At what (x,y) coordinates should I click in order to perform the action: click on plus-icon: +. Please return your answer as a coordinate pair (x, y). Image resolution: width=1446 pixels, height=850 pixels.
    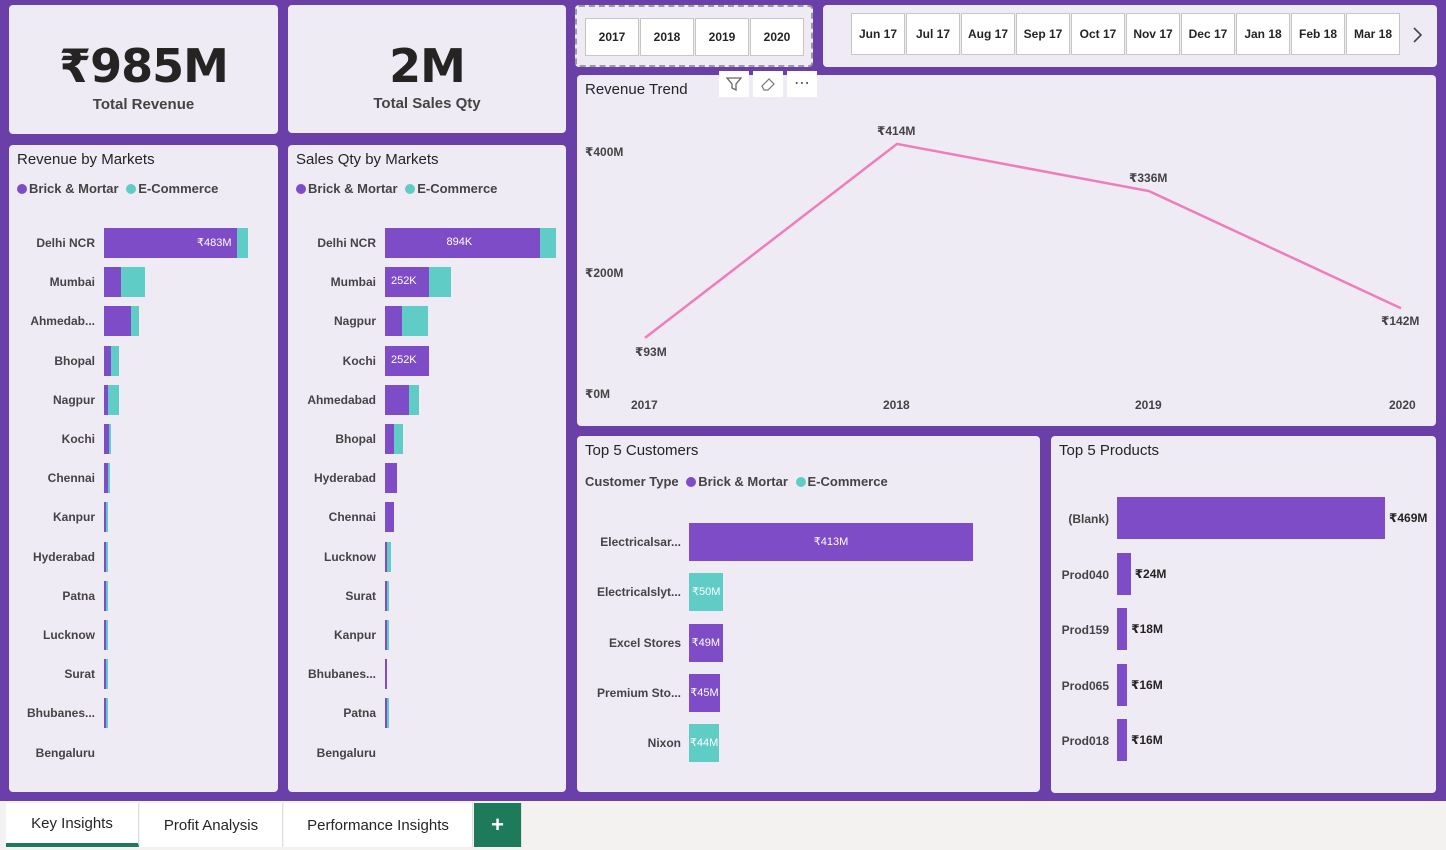
    Looking at the image, I should click on (497, 824).